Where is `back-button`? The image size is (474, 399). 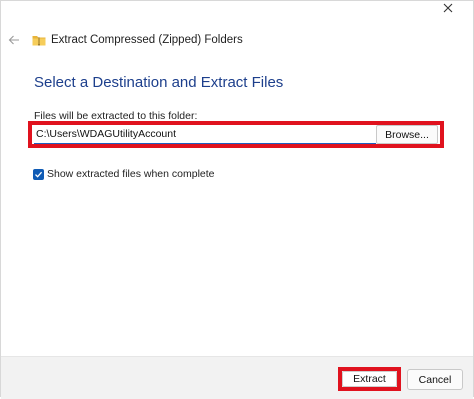 back-button is located at coordinates (14, 40).